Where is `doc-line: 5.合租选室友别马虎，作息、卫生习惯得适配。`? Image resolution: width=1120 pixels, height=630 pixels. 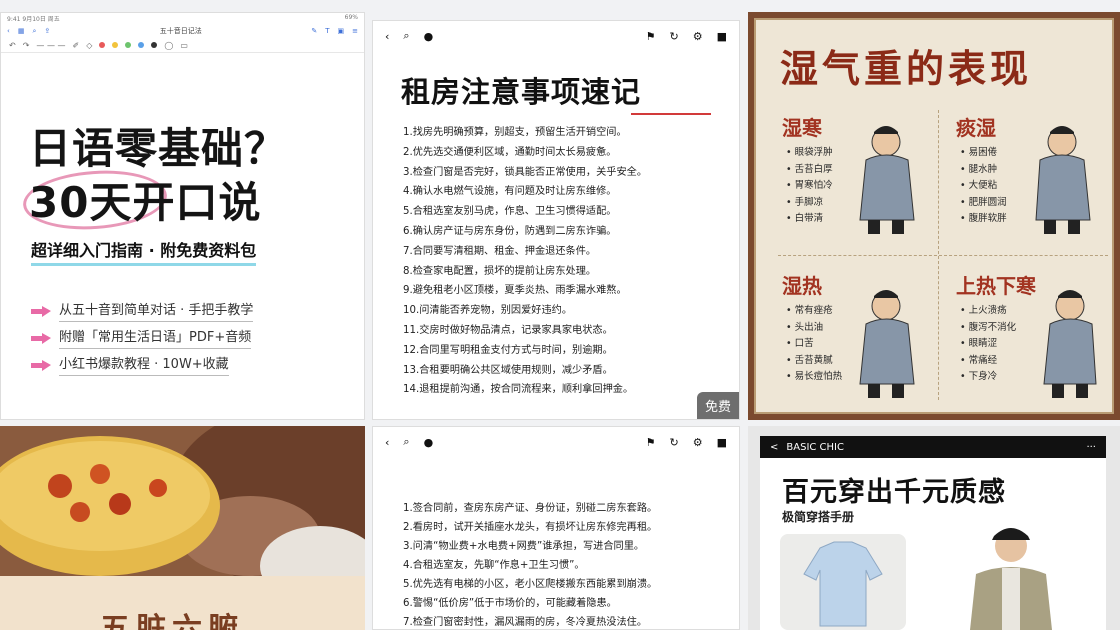 doc-line: 5.合租选室友别马虎，作息、卫生习惯得适配。 is located at coordinates (510, 212).